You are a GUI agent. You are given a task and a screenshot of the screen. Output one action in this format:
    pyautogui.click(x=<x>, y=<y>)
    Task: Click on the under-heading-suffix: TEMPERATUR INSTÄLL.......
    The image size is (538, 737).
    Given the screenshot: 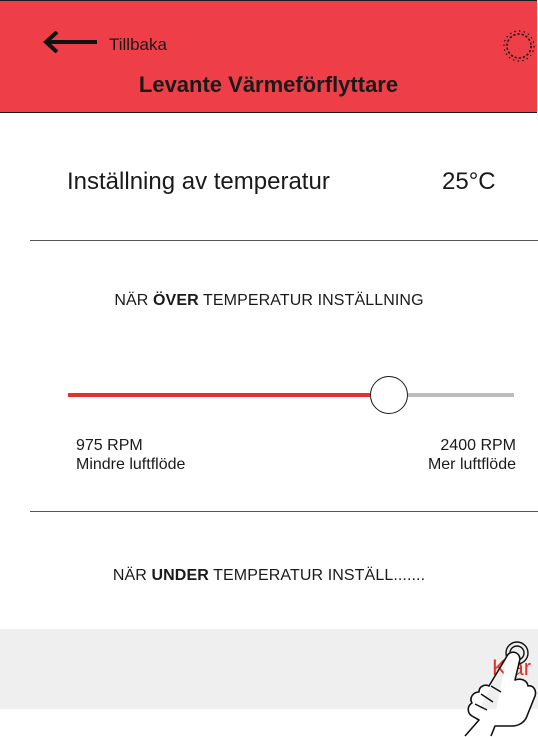 What is the action you would take?
    pyautogui.click(x=317, y=575)
    